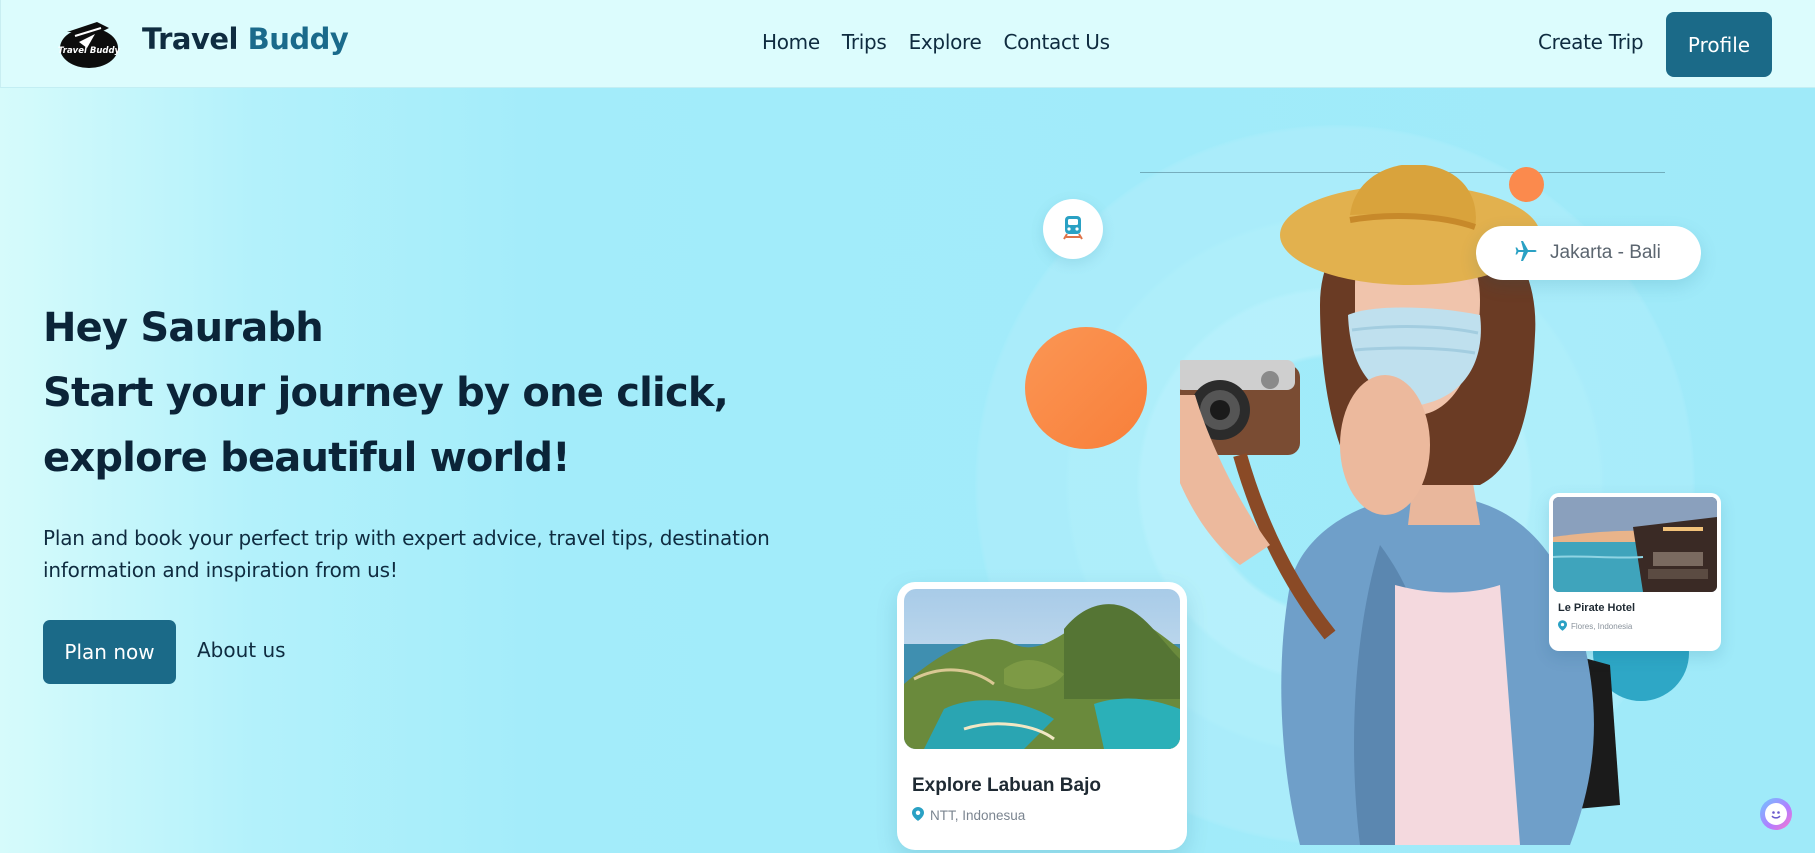 The width and height of the screenshot is (1815, 853). Describe the element at coordinates (791, 42) in the screenshot. I see `nav-link-home: Home` at that location.